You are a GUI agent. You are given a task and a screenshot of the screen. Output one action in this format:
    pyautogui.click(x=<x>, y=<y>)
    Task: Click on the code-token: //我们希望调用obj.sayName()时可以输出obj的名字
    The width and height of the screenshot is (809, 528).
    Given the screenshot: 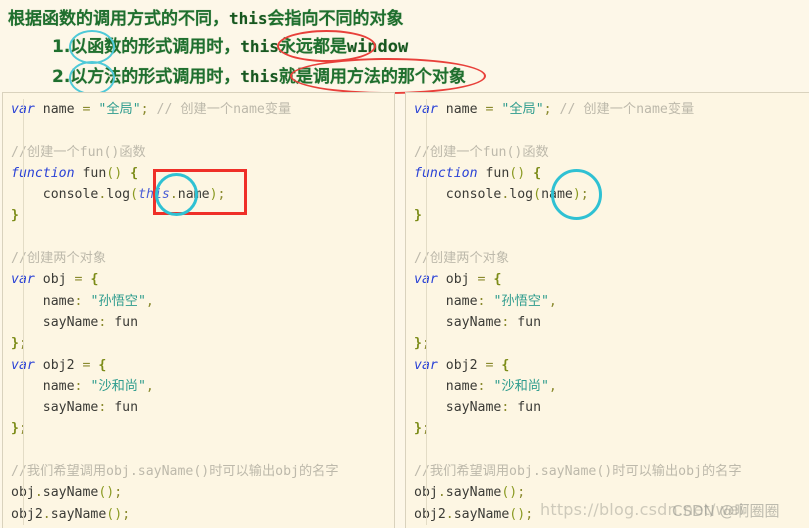 What is the action you would take?
    pyautogui.click(x=578, y=472)
    